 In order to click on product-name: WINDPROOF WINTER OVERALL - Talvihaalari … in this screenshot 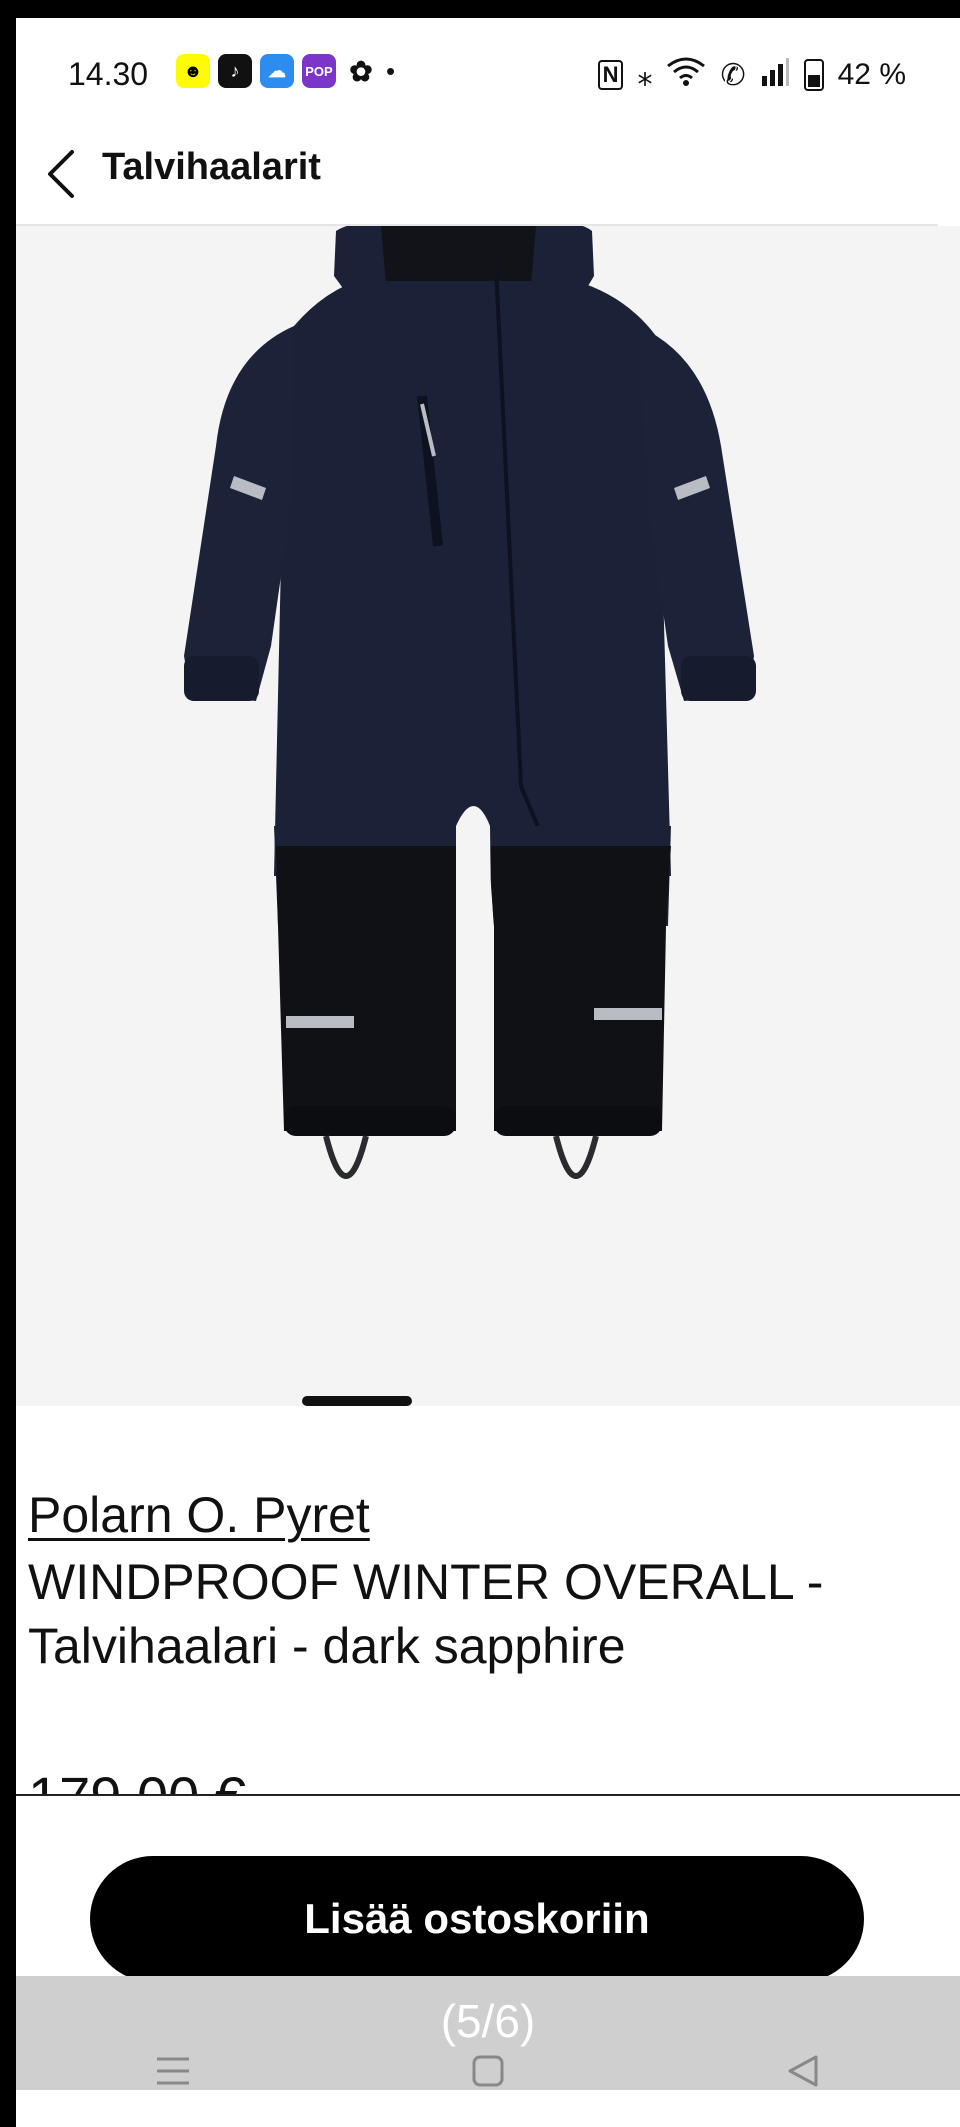, I will do `click(426, 1614)`.